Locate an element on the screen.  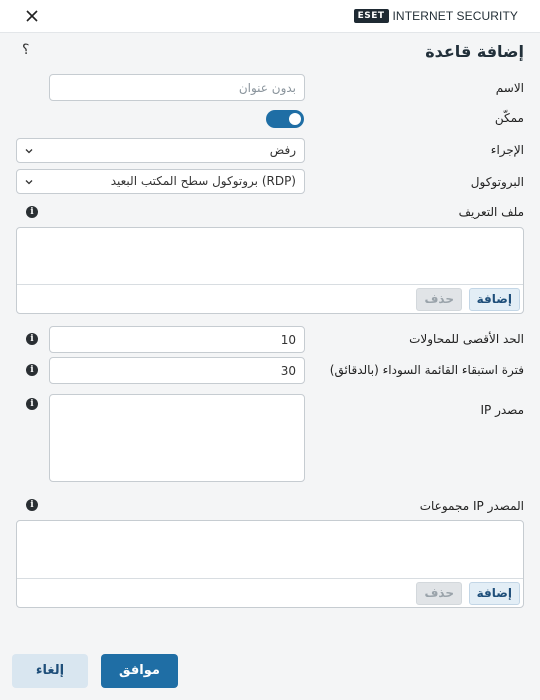
profile-delete-button: حذف is located at coordinates (439, 299).